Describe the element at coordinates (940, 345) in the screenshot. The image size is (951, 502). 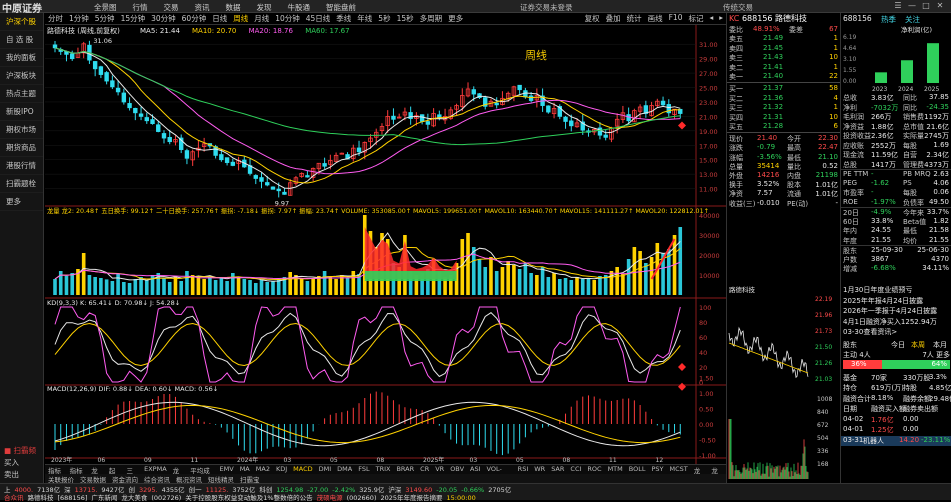
I see `flow-tab: 本月` at that location.